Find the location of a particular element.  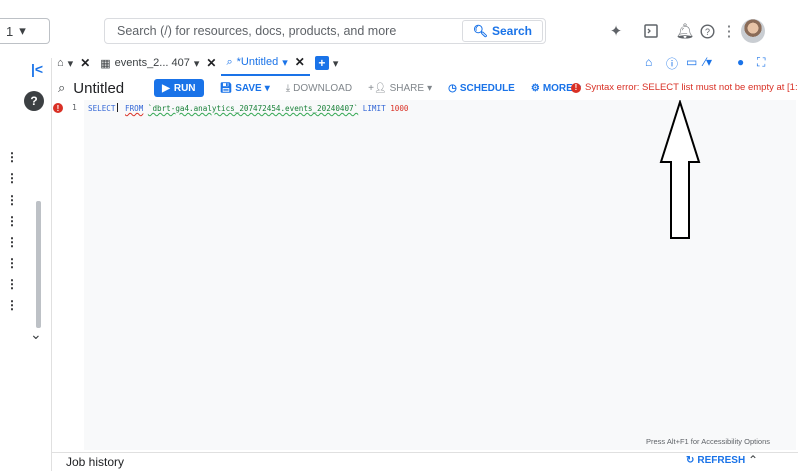

chevron-up-icon: ⌃ is located at coordinates (753, 460).